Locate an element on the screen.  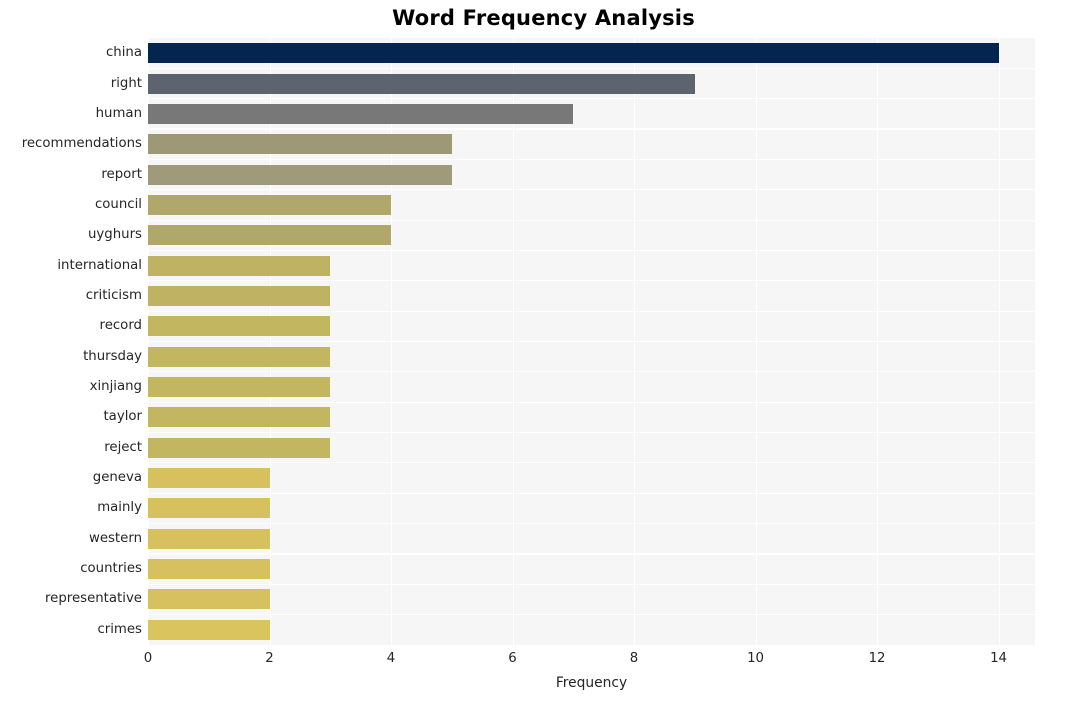
x-axis-tick-label: 4 is located at coordinates (391, 658).